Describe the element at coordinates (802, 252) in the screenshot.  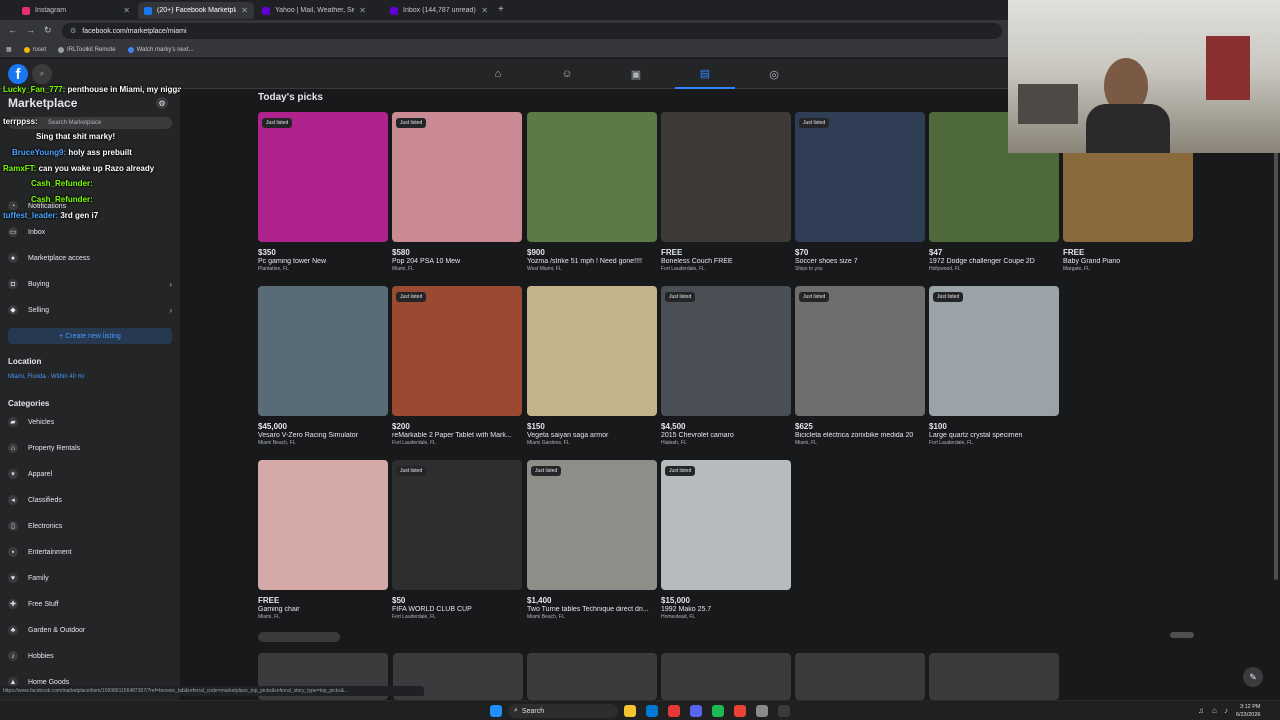
I see `listing-price: $70` at that location.